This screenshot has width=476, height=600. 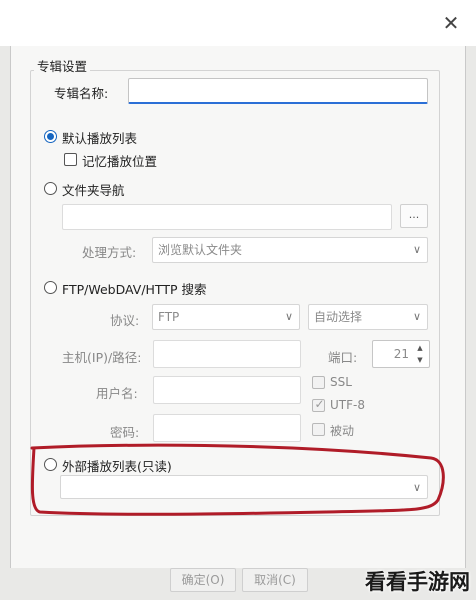 What do you see at coordinates (62, 65) in the screenshot?
I see `group-title: 专辑设置` at bounding box center [62, 65].